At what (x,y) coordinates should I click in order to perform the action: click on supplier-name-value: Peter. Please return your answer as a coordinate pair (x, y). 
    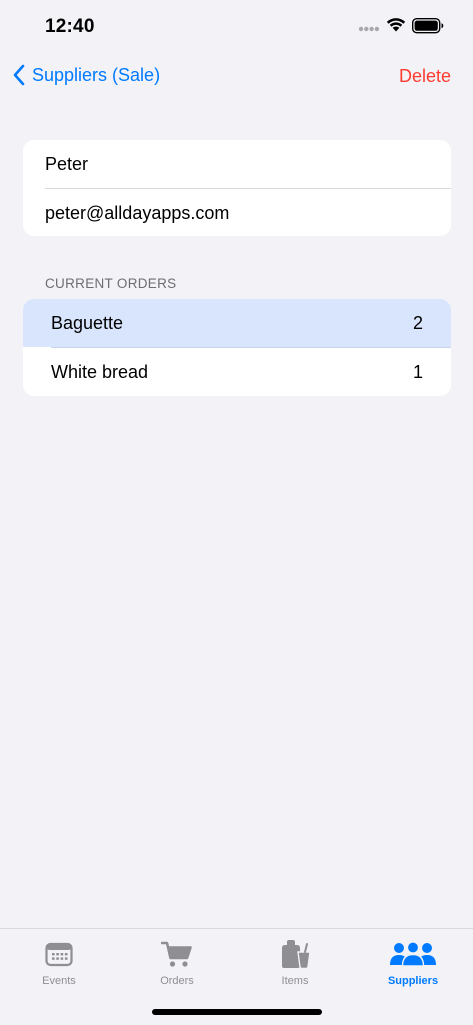
    Looking at the image, I should click on (67, 163).